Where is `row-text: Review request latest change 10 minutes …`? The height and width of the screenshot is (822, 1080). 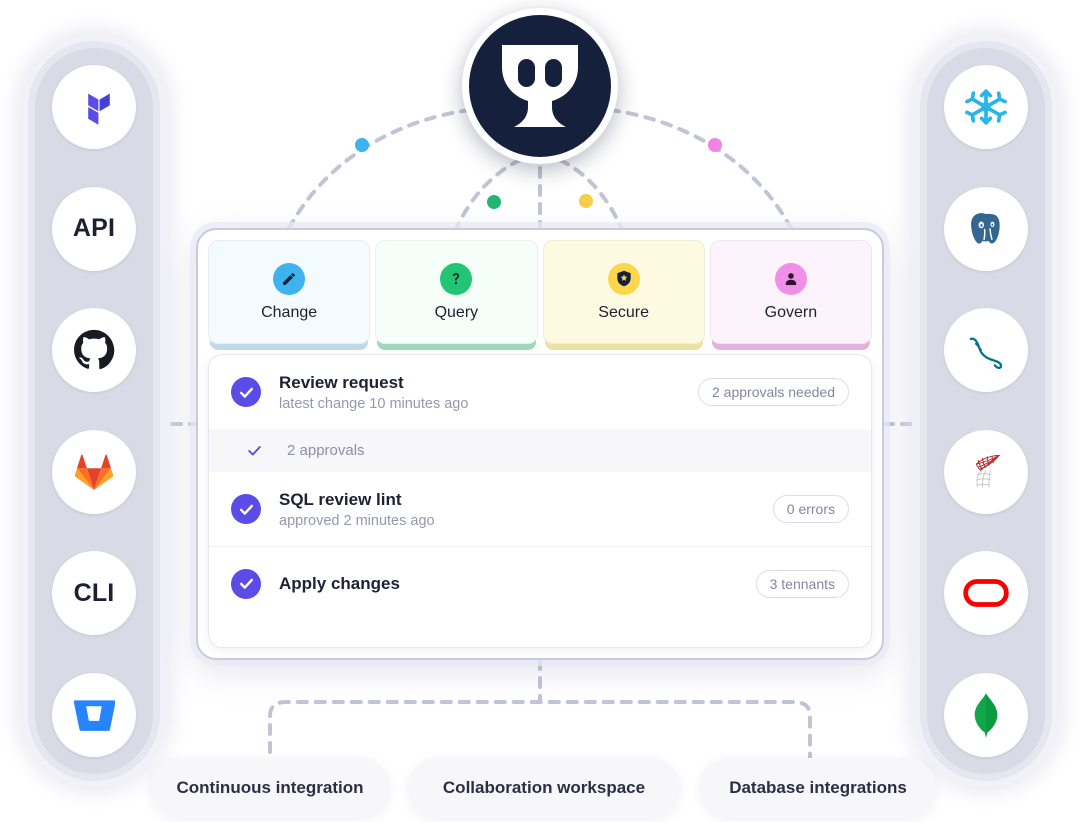 row-text: Review request latest change 10 minutes … is located at coordinates (488, 392).